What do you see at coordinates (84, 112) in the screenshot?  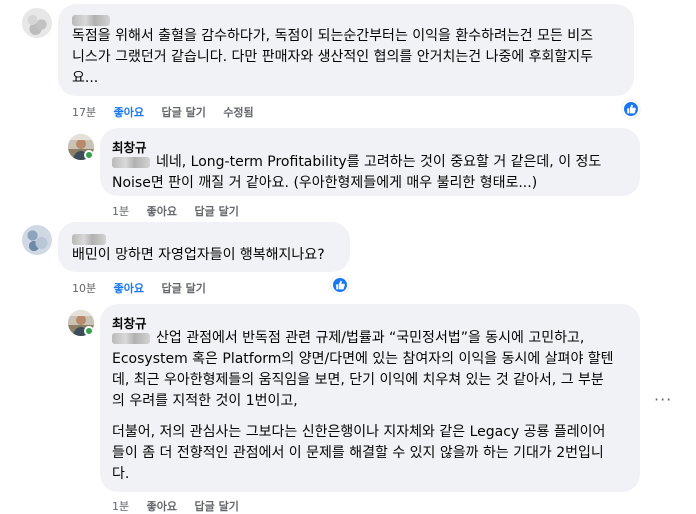 I see `comment-time: 17분` at bounding box center [84, 112].